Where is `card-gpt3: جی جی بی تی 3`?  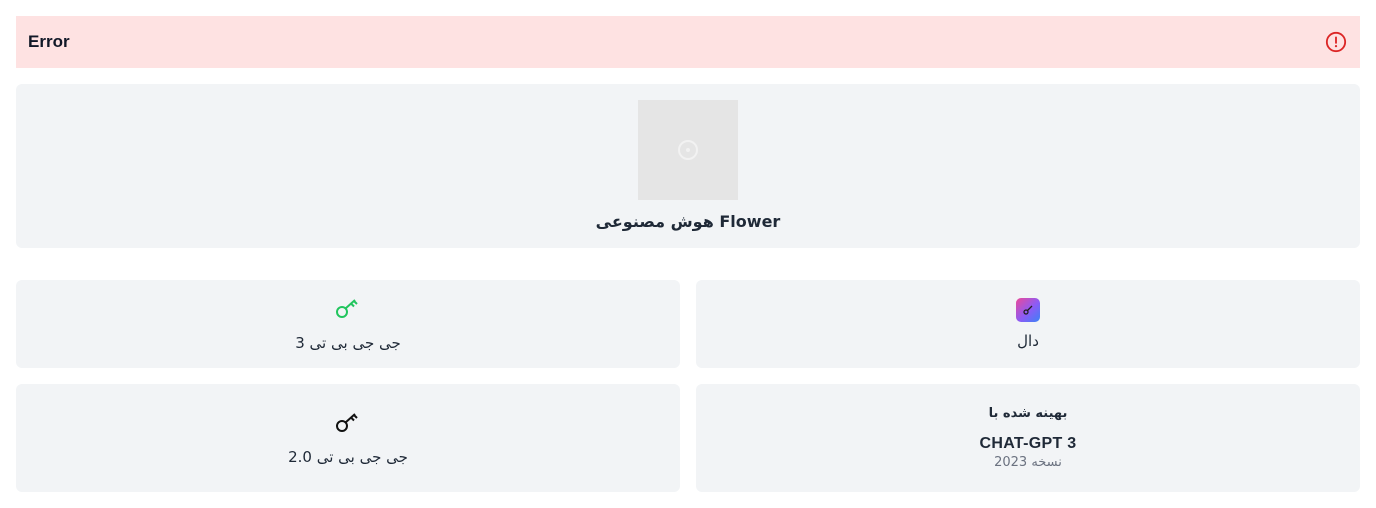
card-gpt3: جی جی بی تی 3 is located at coordinates (348, 324).